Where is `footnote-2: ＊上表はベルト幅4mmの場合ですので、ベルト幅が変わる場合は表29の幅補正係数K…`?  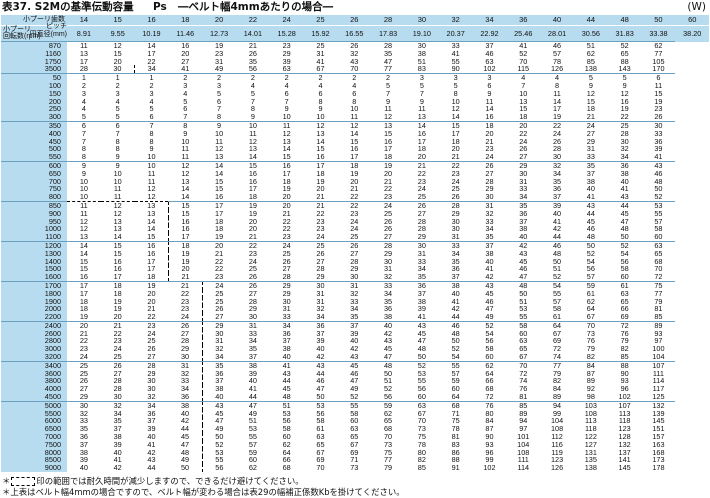
footnote-2: ＊上表はベルト幅4mmの場合ですので、ベルト幅が変わる場合は表29の幅補正係数K… is located at coordinates (203, 492).